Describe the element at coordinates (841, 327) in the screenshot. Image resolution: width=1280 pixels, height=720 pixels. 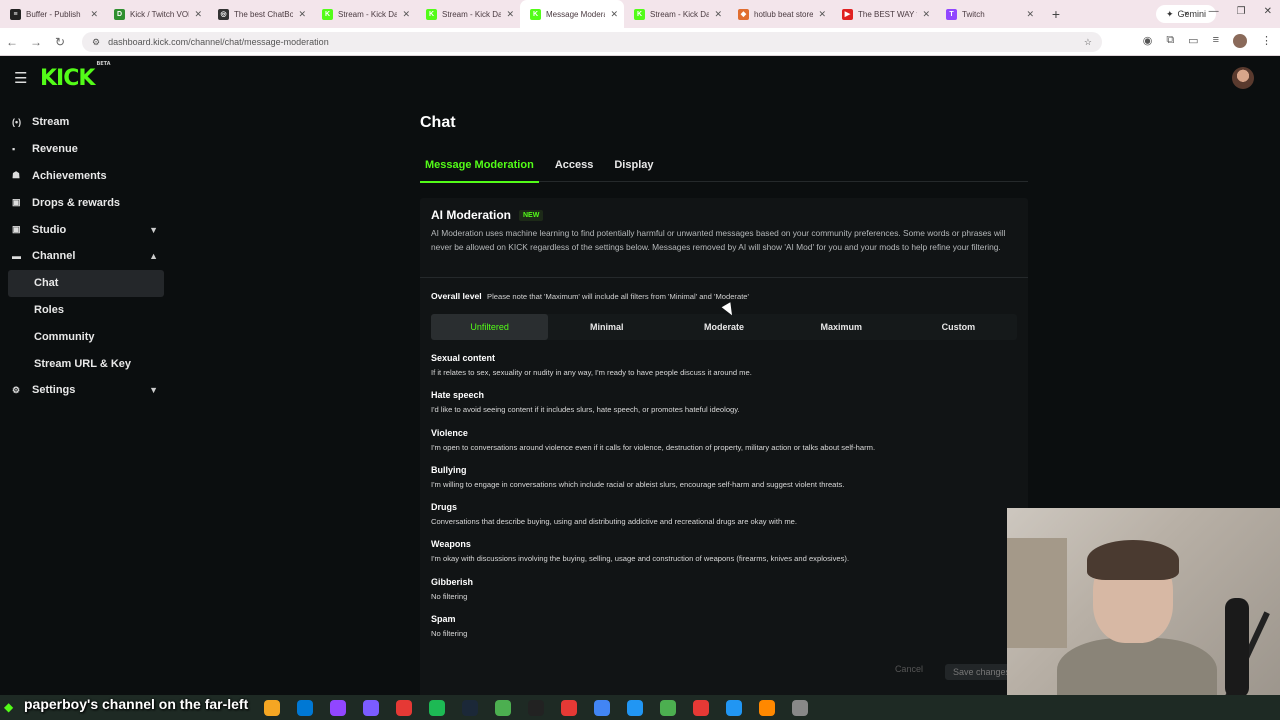
I see `level-option-maximum: Maximum` at that location.